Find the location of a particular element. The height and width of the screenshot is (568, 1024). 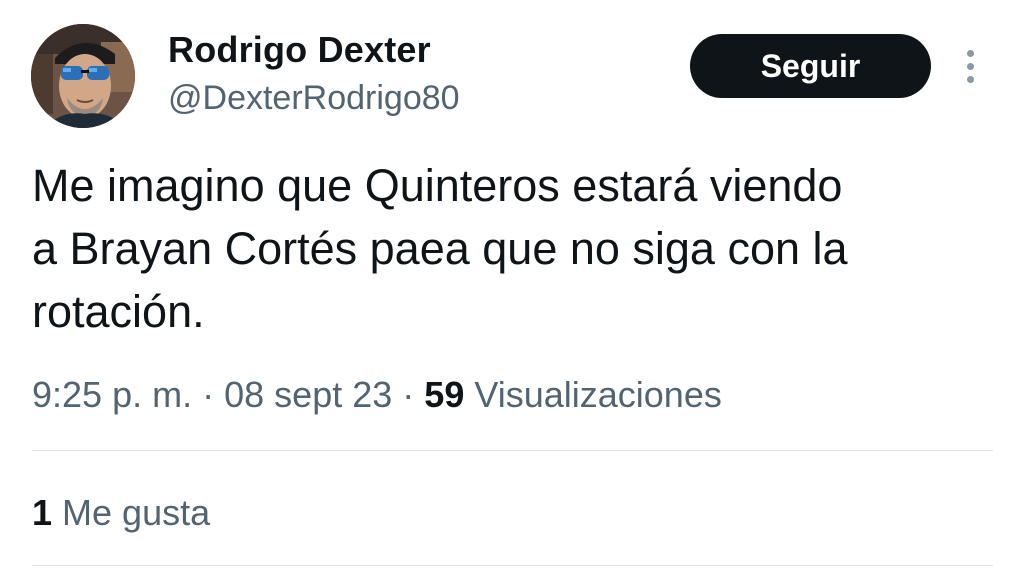

tweet-date: 08 sept 23 is located at coordinates (308, 394).